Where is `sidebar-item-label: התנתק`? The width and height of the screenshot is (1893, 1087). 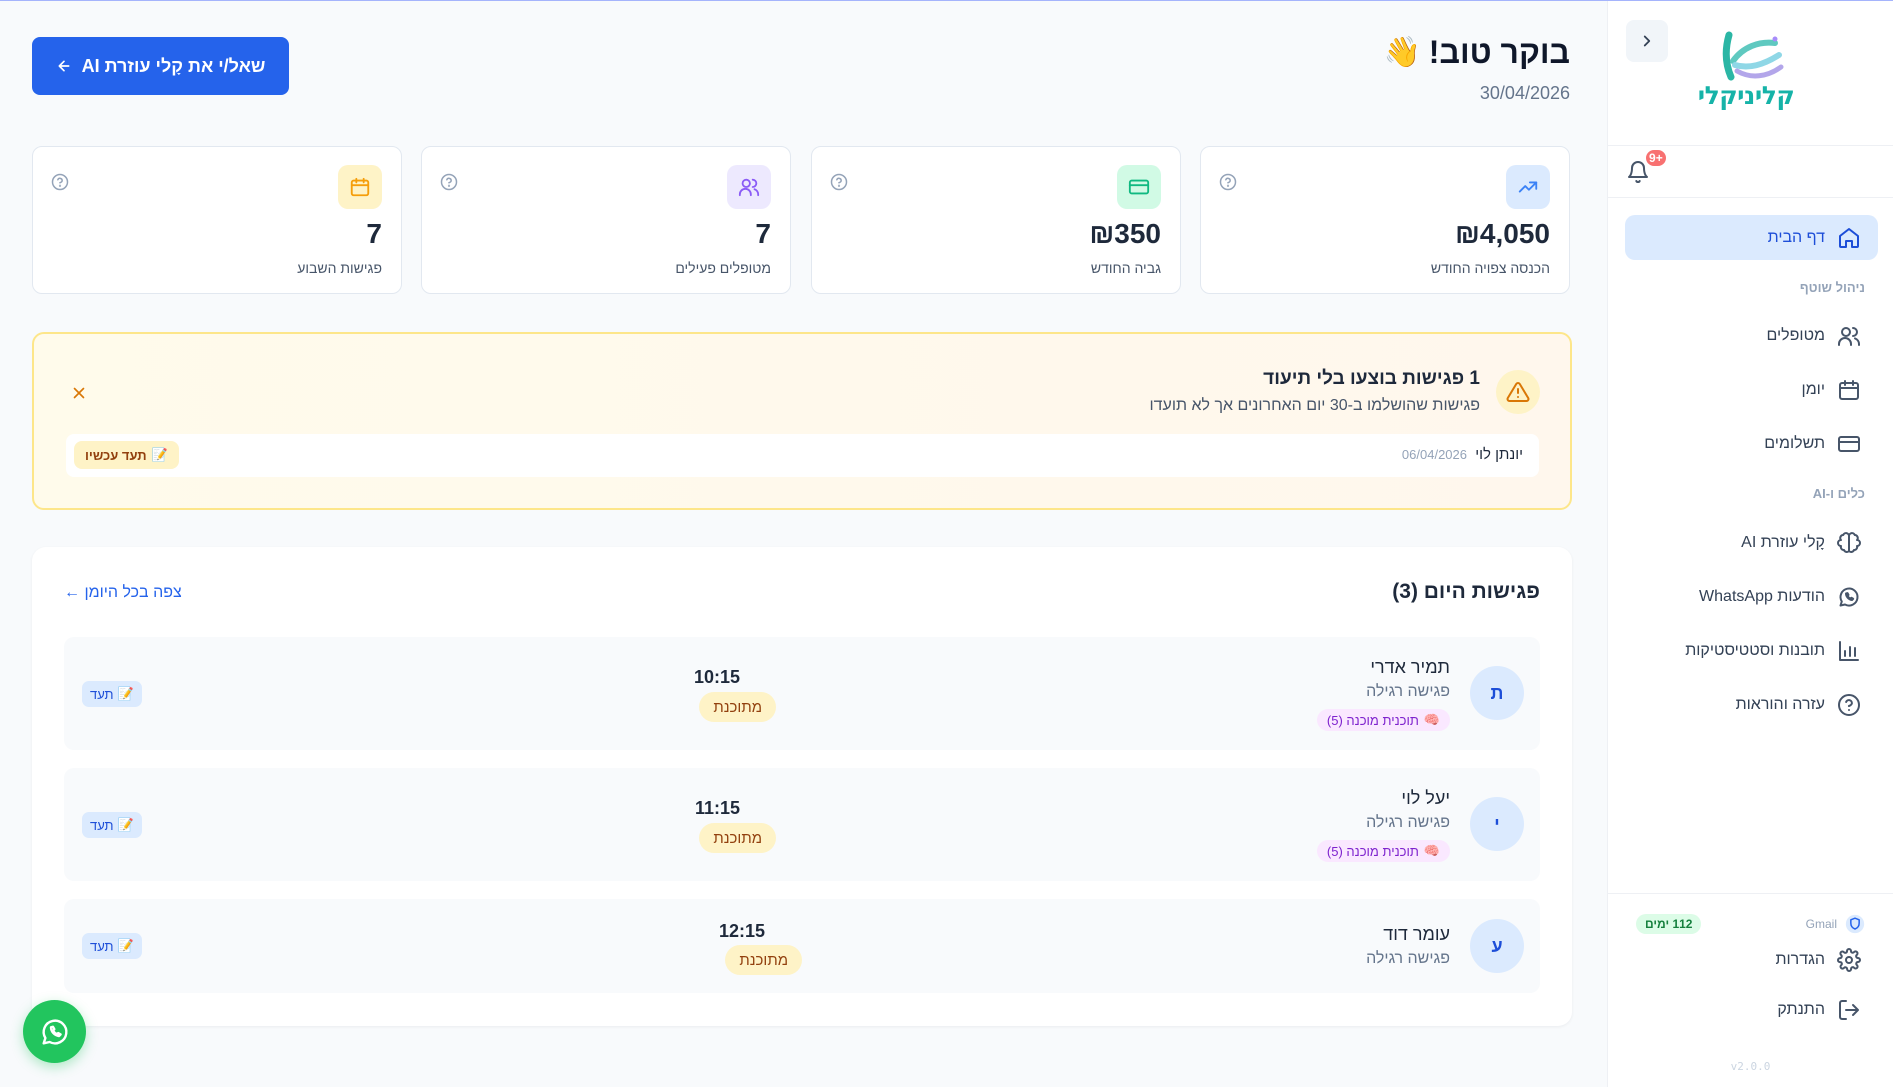
sidebar-item-label: התנתק is located at coordinates (1801, 1009).